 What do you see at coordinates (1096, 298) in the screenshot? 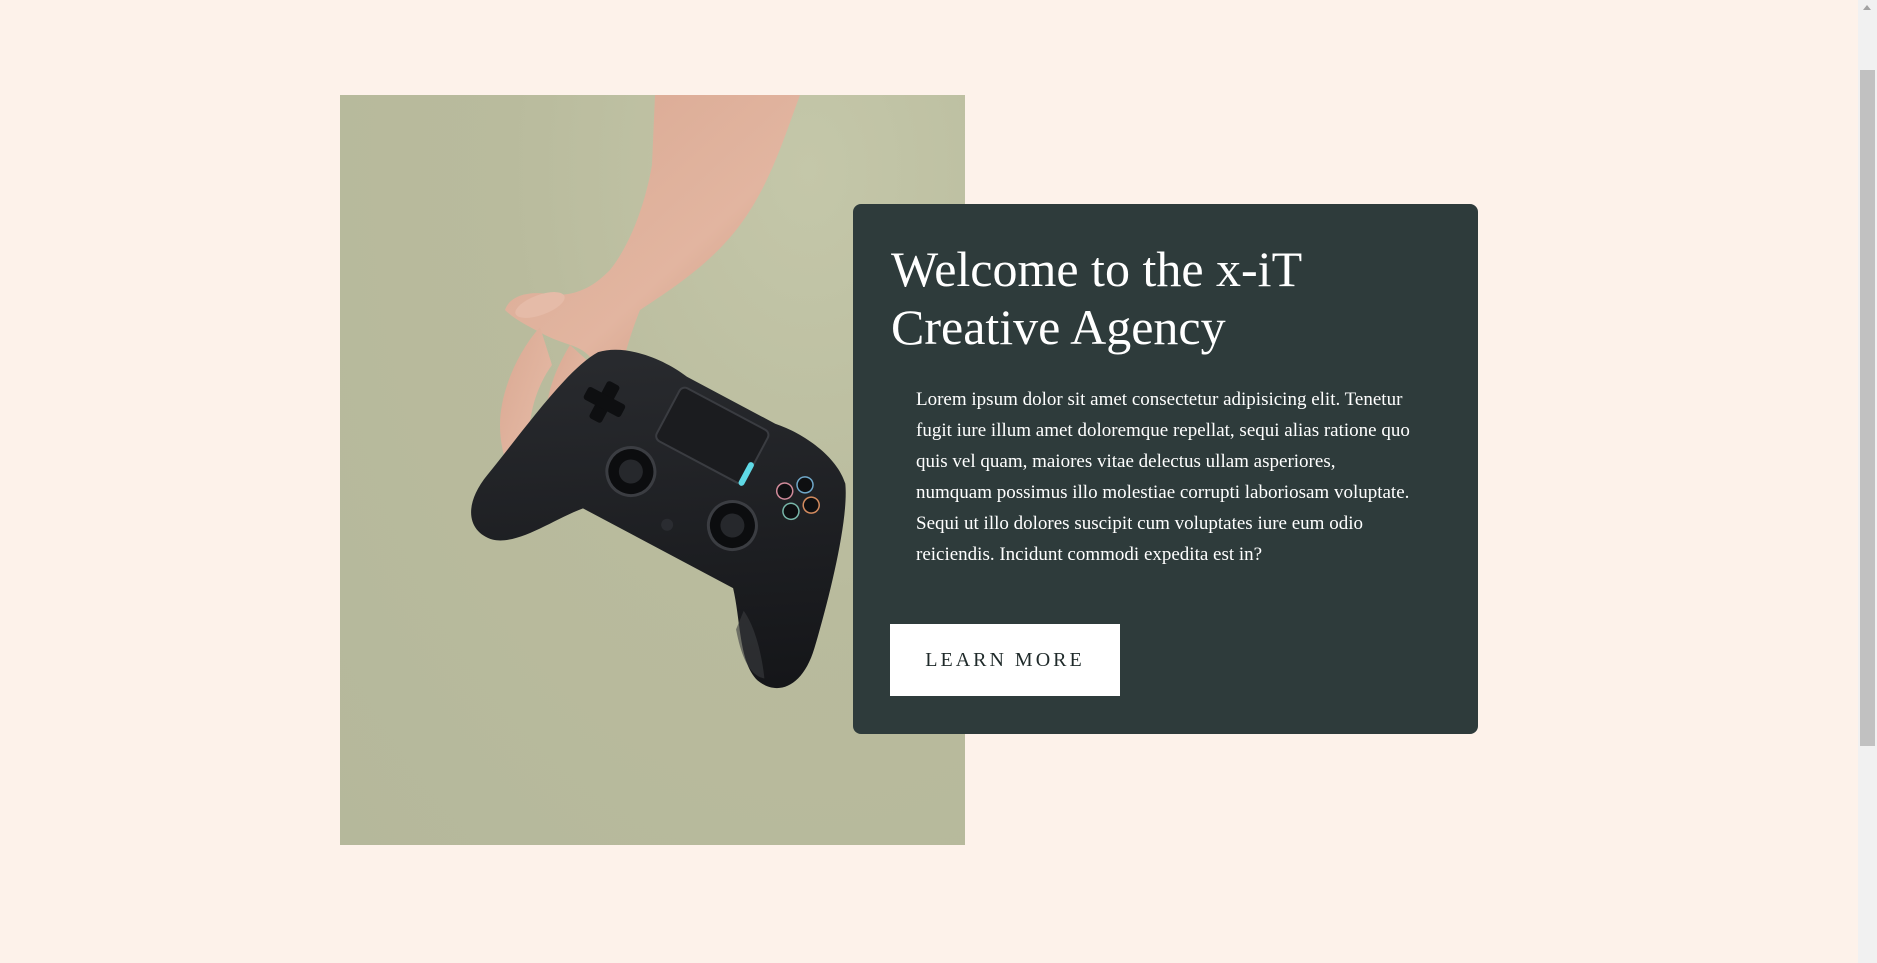
I see `hero-title: Welcome to the x-iT Creative Agency` at bounding box center [1096, 298].